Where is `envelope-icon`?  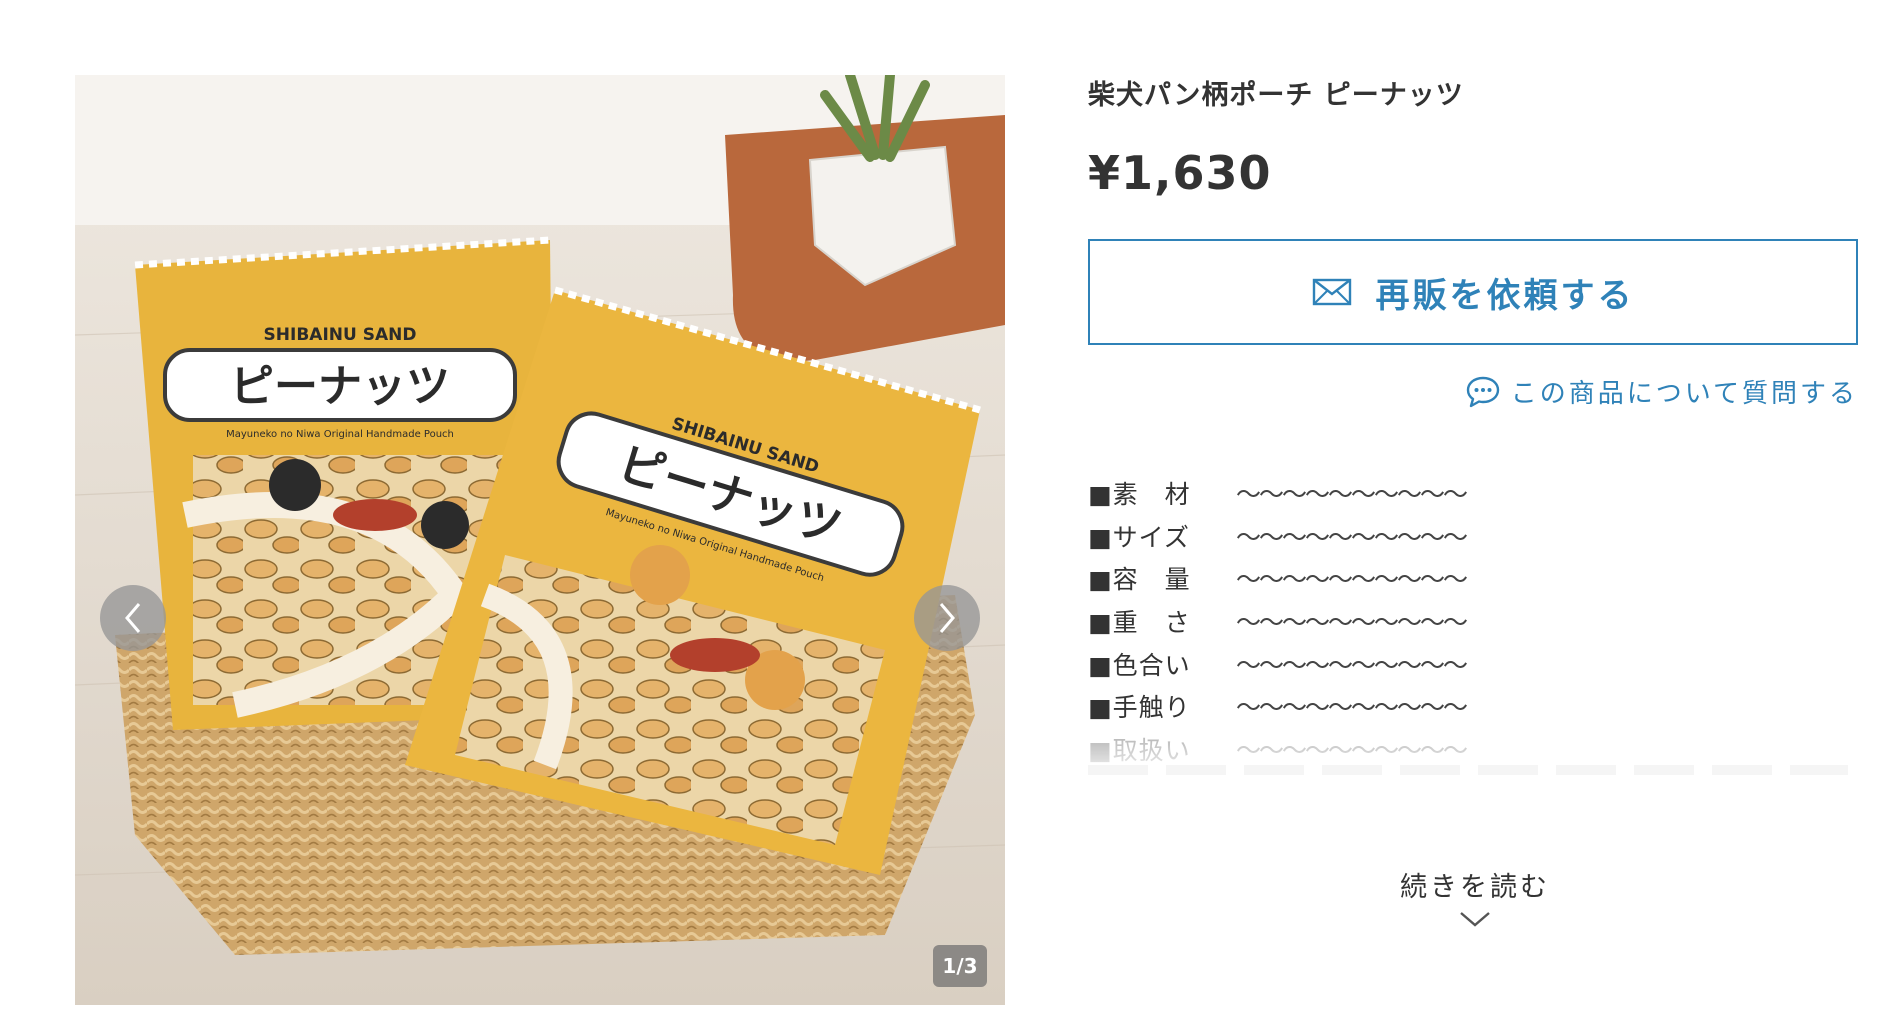 envelope-icon is located at coordinates (1331, 292).